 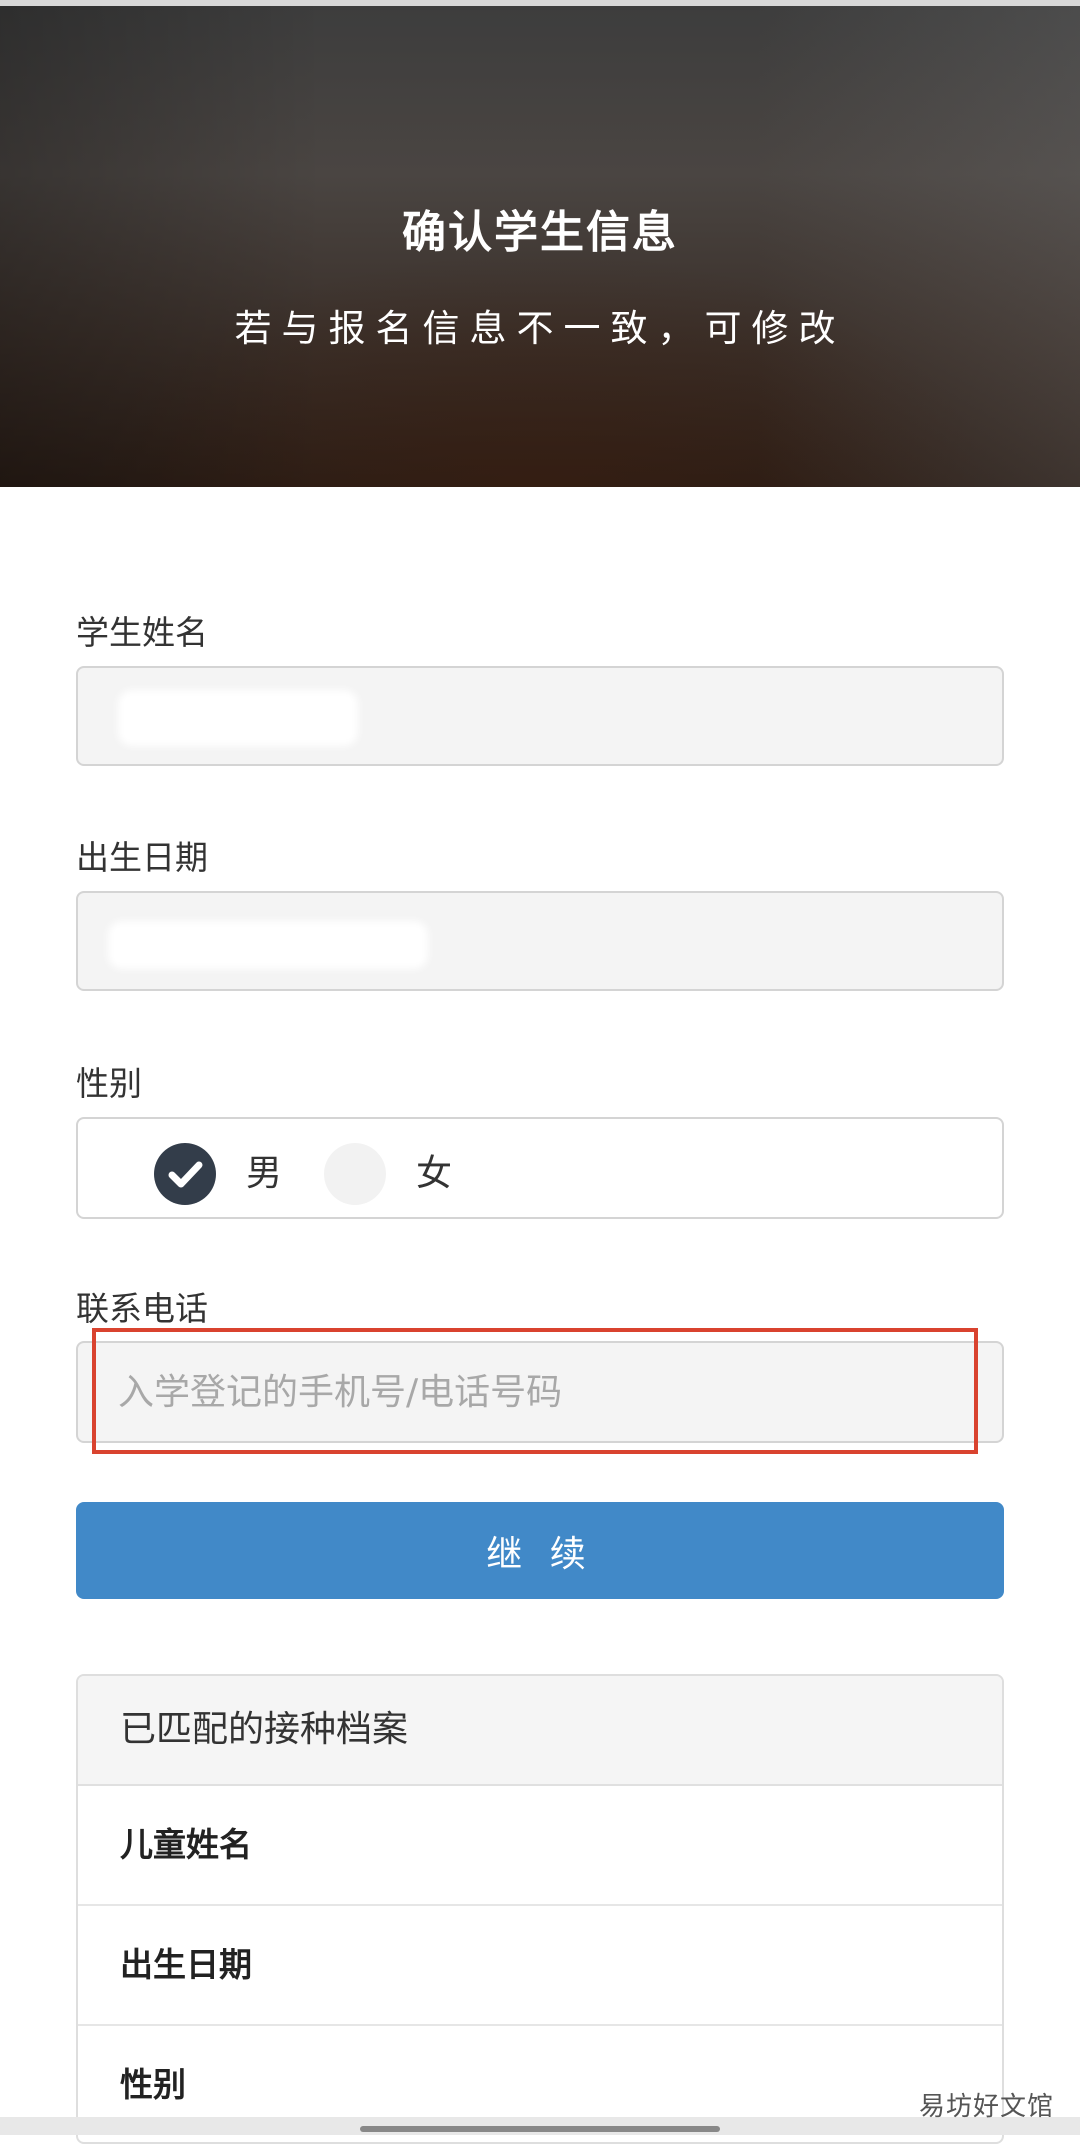 What do you see at coordinates (540, 1168) in the screenshot?
I see `gender-radio-group: 男 女` at bounding box center [540, 1168].